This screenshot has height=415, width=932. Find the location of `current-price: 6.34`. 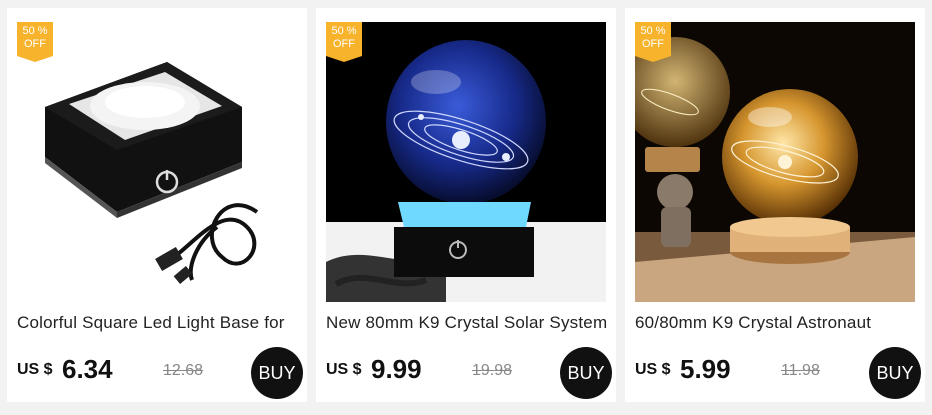

current-price: 6.34 is located at coordinates (87, 369).